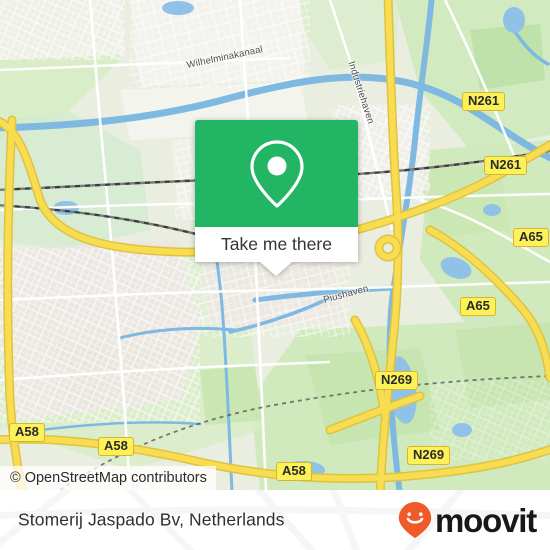 Image resolution: width=550 pixels, height=550 pixels. I want to click on bottom-info-bar: Stomerij Jaspado Bv, Netherlands moovit, so click(275, 520).